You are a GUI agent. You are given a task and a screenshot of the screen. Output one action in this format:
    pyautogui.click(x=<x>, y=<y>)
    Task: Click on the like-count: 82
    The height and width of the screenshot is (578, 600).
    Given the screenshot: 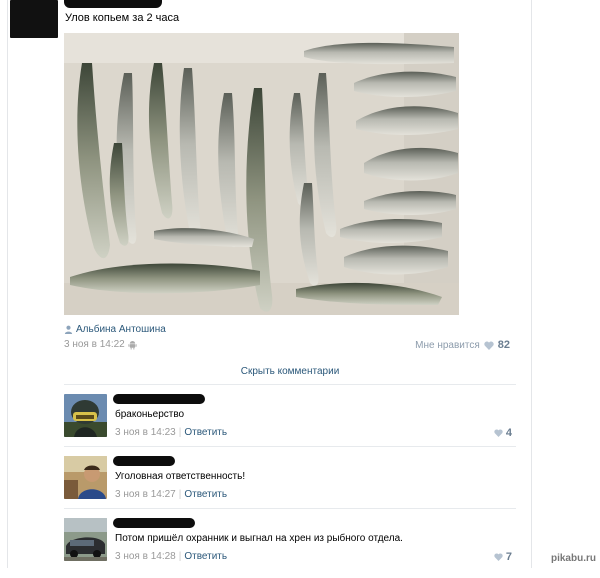 What is the action you would take?
    pyautogui.click(x=503, y=345)
    